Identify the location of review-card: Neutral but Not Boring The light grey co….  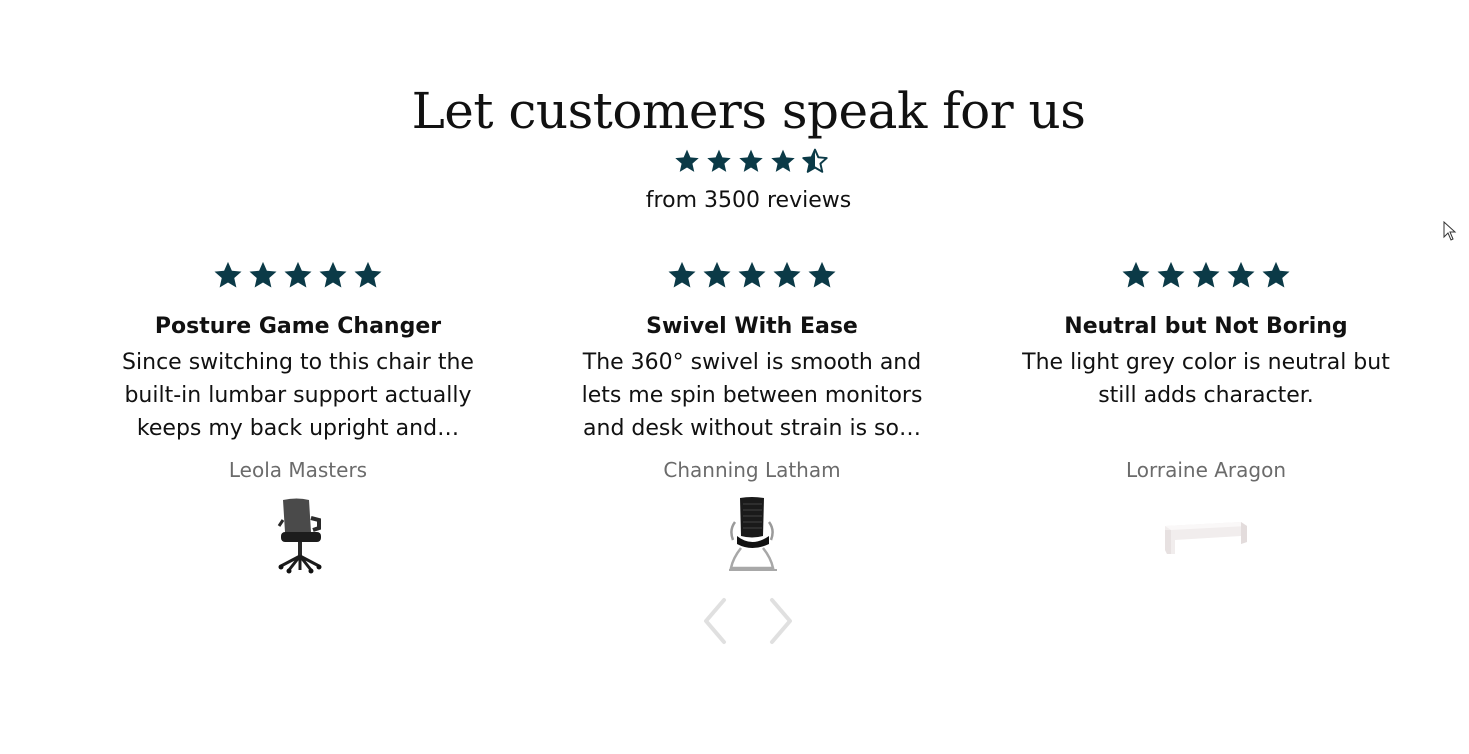
(1206, 407).